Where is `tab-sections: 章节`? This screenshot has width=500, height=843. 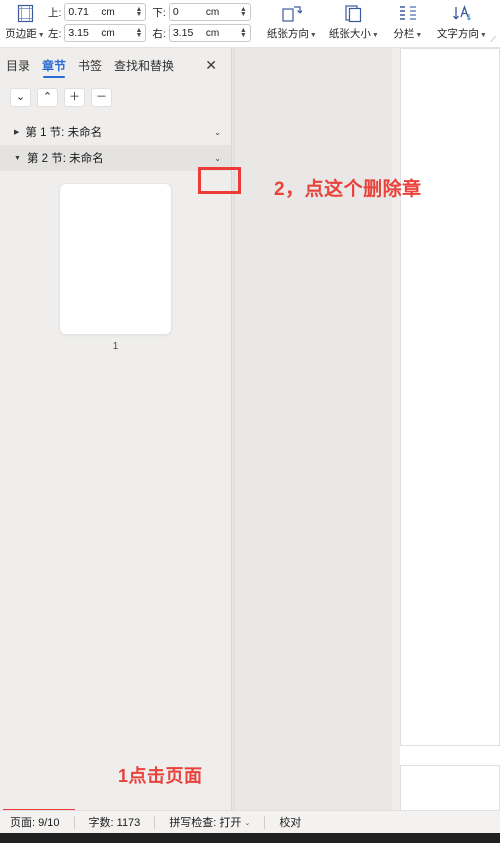 tab-sections: 章节 is located at coordinates (54, 65).